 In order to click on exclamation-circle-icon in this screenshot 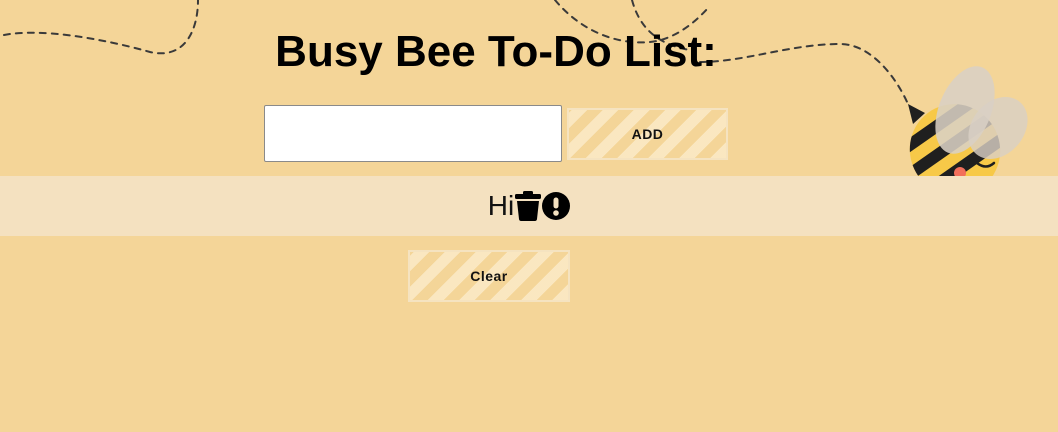, I will do `click(556, 206)`.